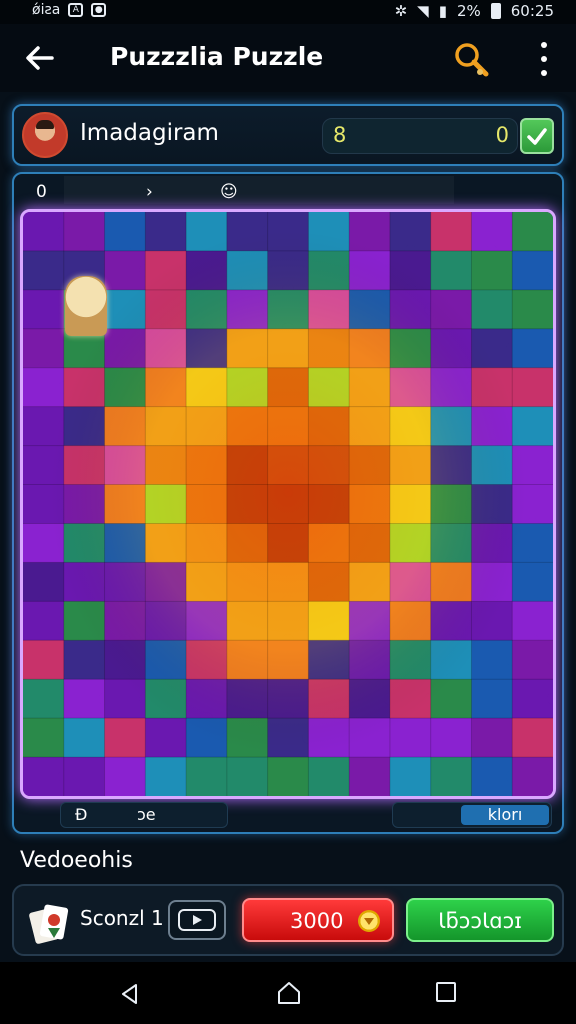  I want to click on green-action-button: ƖƃɔɔƖɑɔɪ, so click(480, 920).